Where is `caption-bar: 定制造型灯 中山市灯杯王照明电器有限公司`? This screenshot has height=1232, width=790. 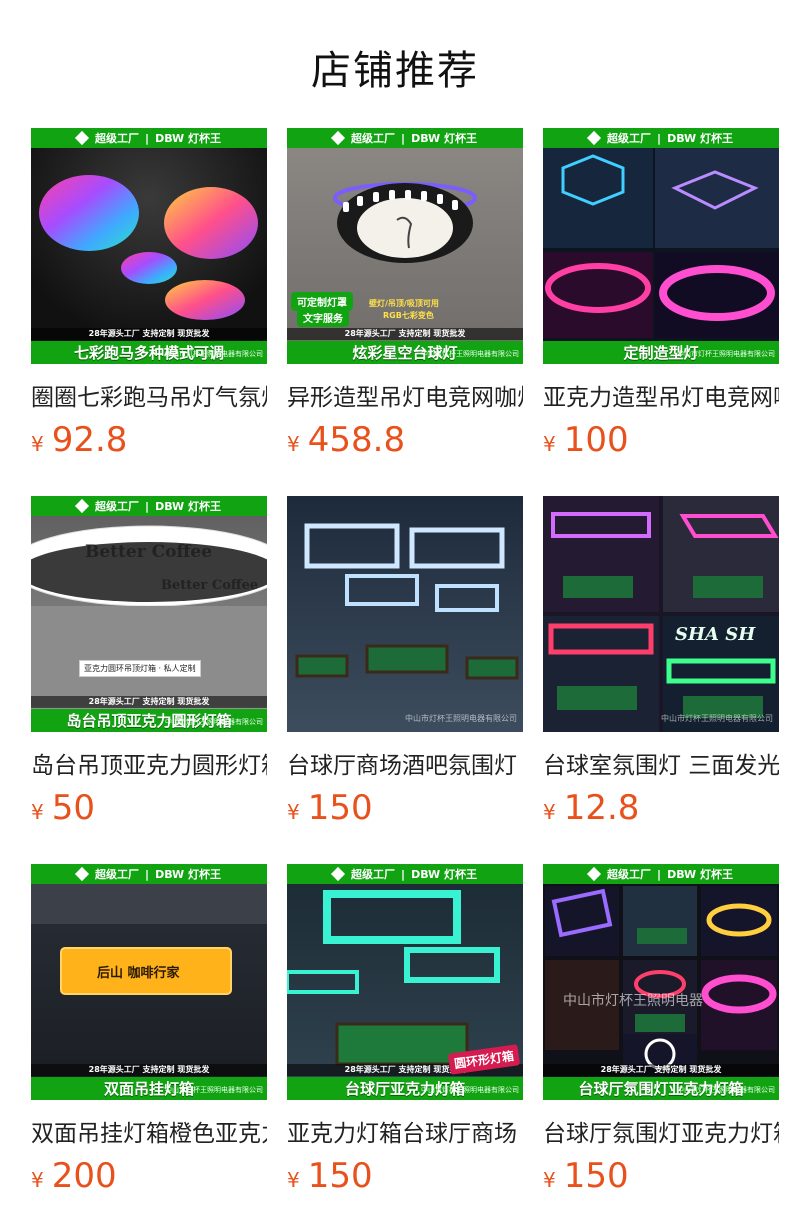 caption-bar: 定制造型灯 中山市灯杯王照明电器有限公司 is located at coordinates (661, 352).